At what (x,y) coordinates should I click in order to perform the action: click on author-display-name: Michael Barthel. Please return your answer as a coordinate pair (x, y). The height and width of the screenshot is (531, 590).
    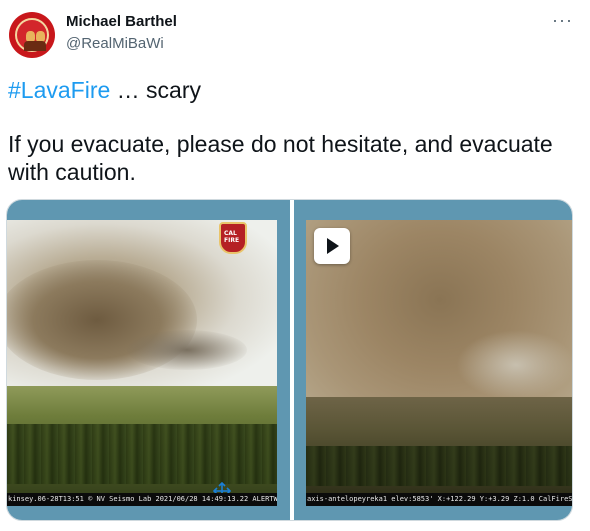
    Looking at the image, I should click on (121, 21).